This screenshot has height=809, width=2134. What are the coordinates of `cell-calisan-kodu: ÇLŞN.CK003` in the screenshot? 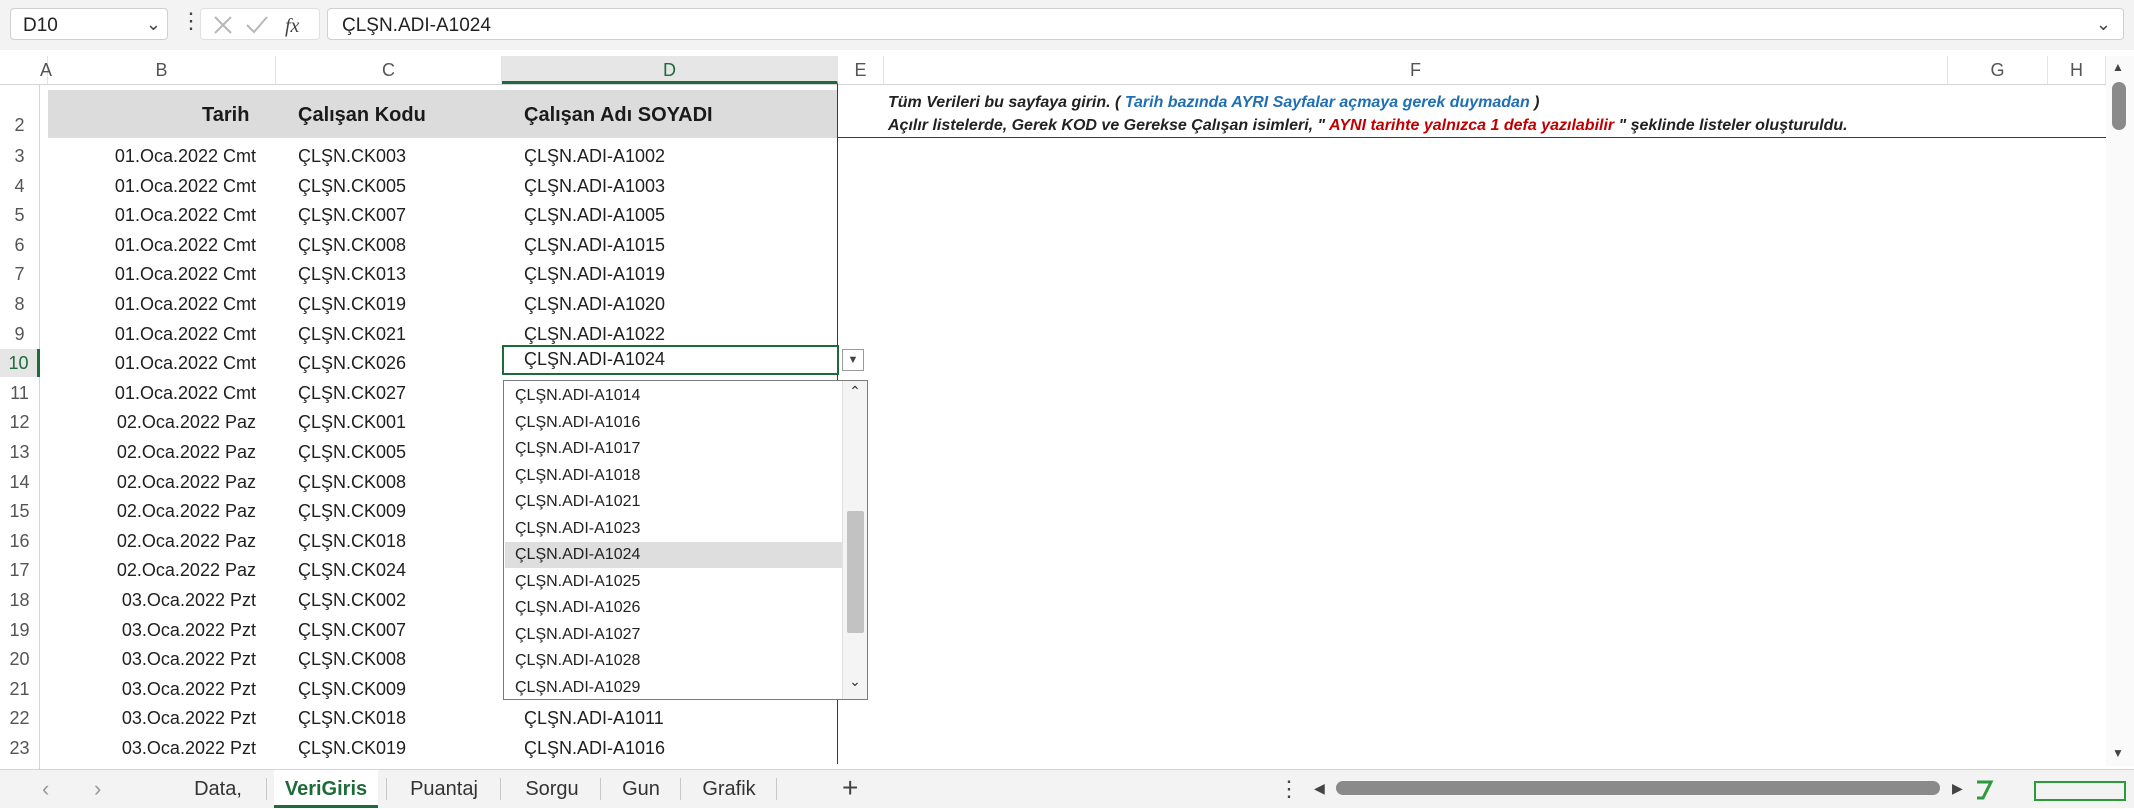 It's located at (352, 156).